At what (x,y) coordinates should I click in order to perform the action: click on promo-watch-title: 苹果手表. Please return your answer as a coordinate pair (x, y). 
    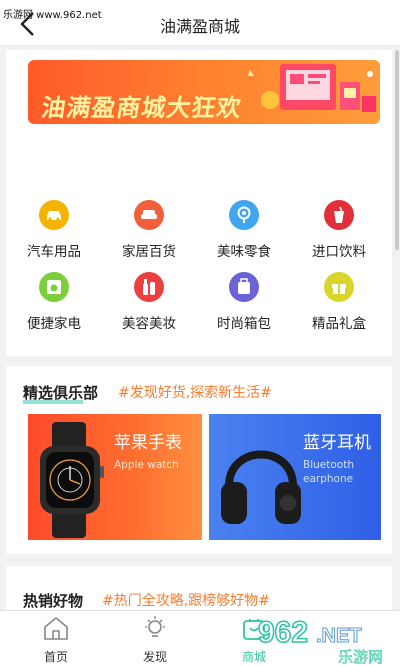
    Looking at the image, I should click on (148, 443).